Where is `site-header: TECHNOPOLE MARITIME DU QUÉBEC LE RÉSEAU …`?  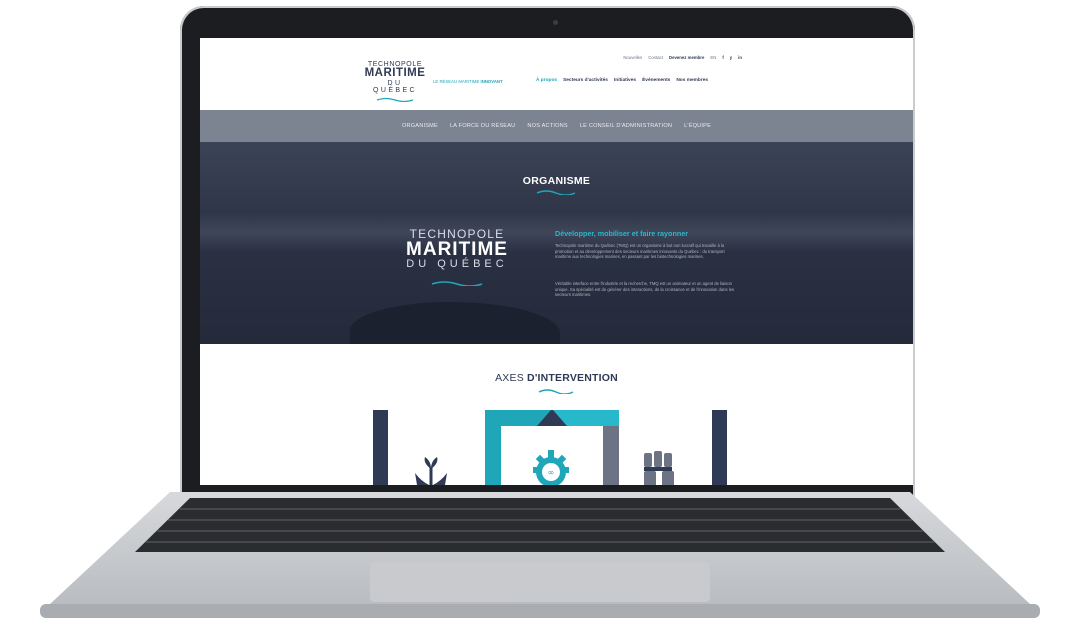
site-header: TECHNOPOLE MARITIME DU QUÉBEC LE RÉSEAU … is located at coordinates (556, 74).